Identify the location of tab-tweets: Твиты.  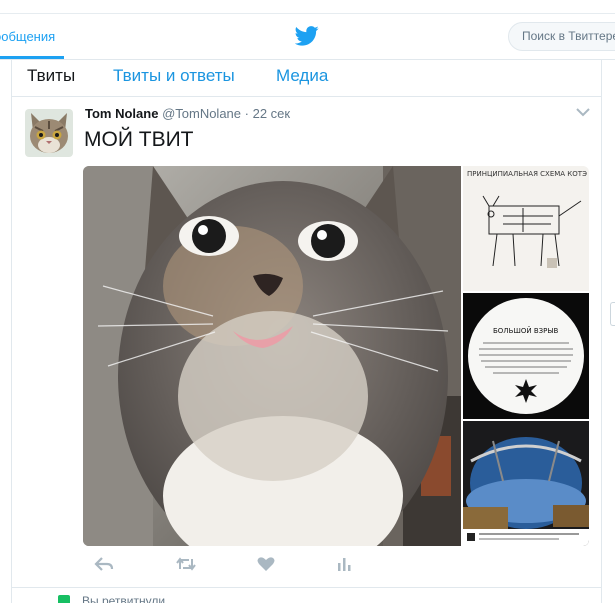
(51, 76).